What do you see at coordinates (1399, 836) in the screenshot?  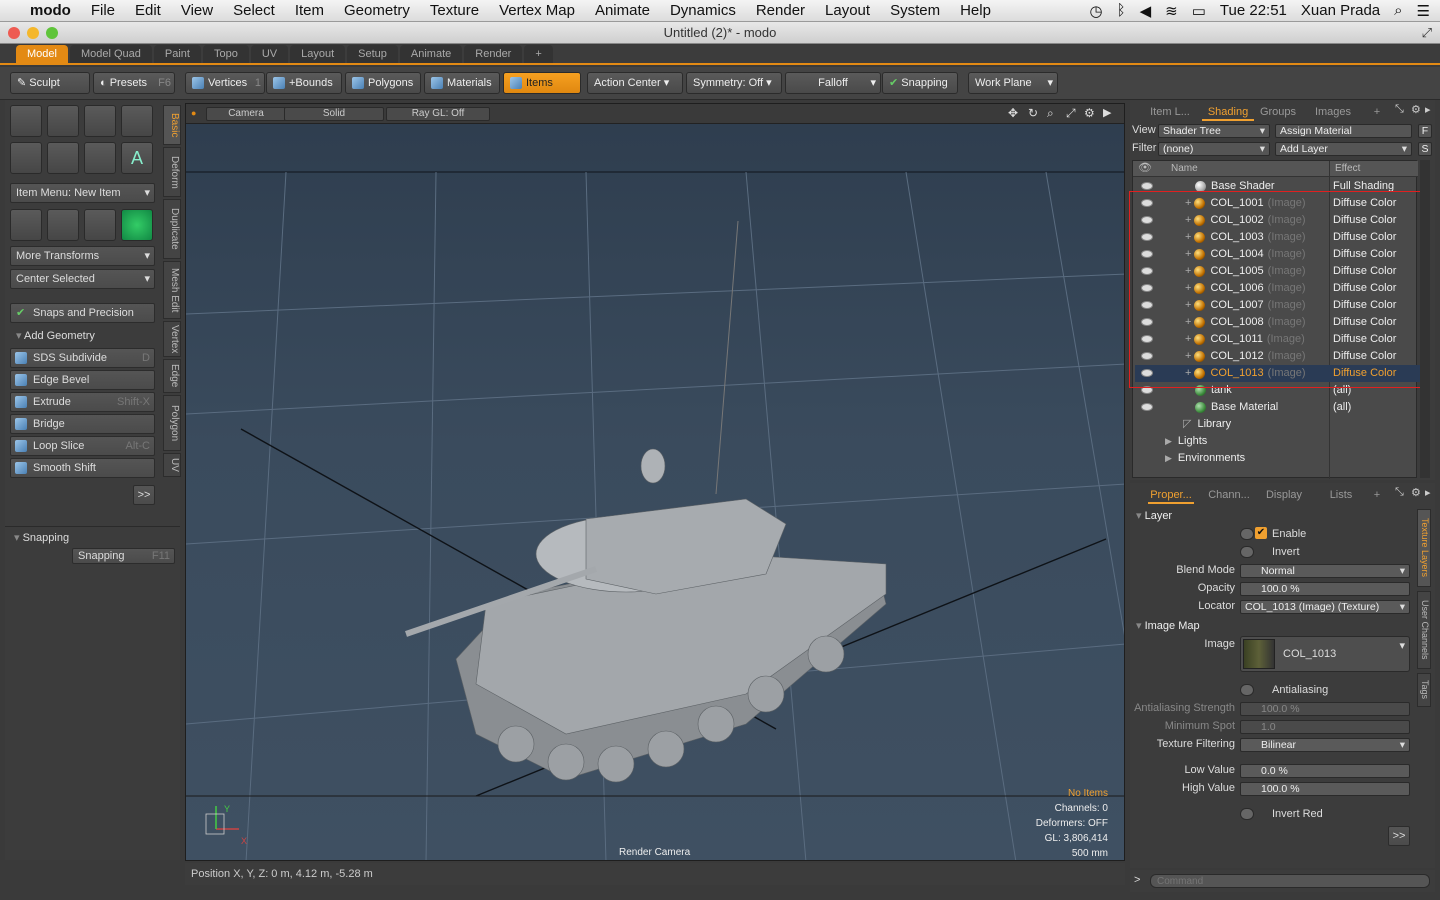 I see `more-props-button: >>` at bounding box center [1399, 836].